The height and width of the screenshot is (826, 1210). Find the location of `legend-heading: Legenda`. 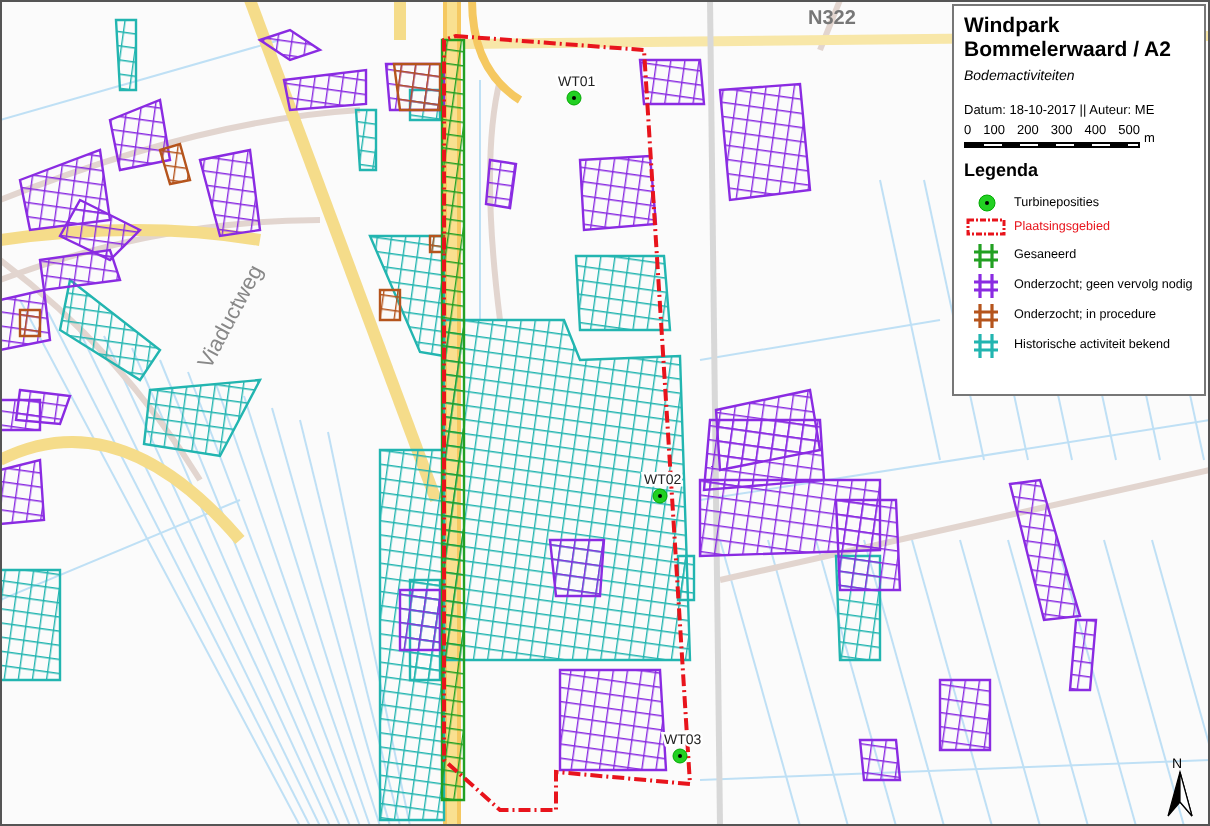

legend-heading: Legenda is located at coordinates (1002, 171).